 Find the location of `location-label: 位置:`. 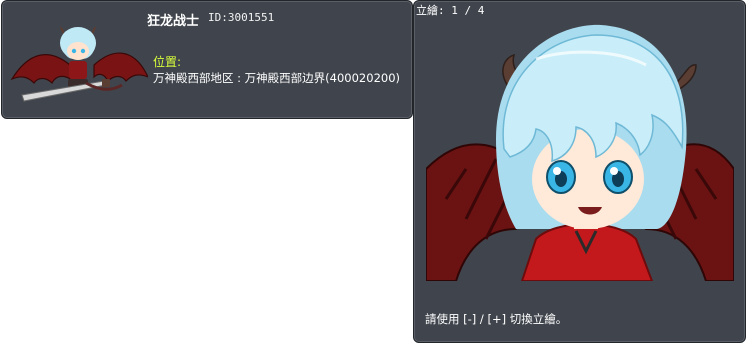

location-label: 位置: is located at coordinates (167, 62).